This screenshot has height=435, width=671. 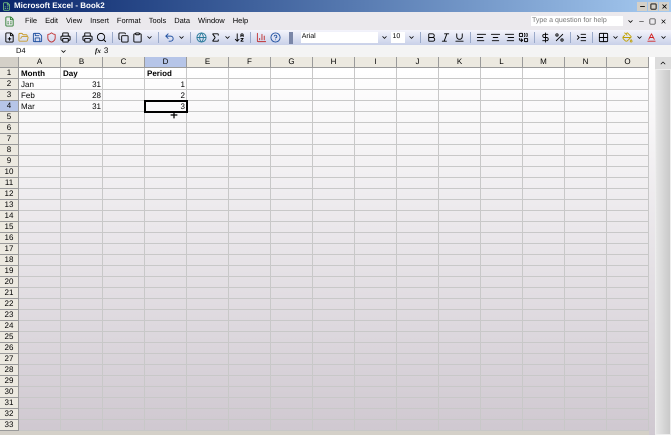 What do you see at coordinates (9, 106) in the screenshot?
I see `row-header: 4` at bounding box center [9, 106].